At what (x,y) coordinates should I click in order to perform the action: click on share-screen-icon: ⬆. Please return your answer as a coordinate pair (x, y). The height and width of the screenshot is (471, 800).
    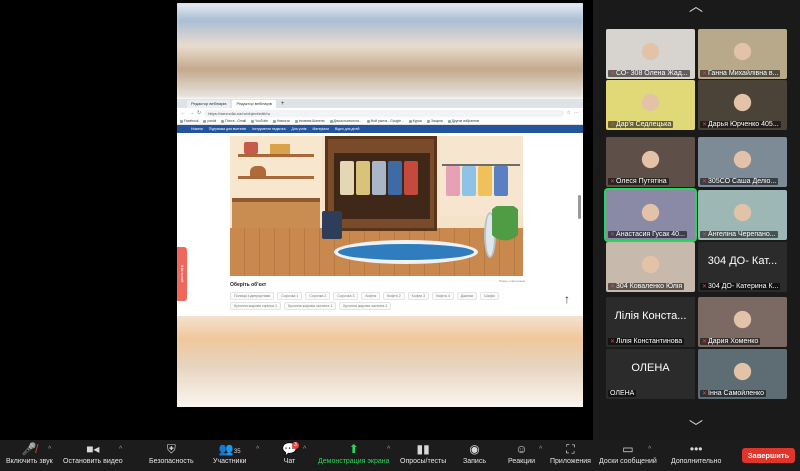
    Looking at the image, I should click on (353, 449).